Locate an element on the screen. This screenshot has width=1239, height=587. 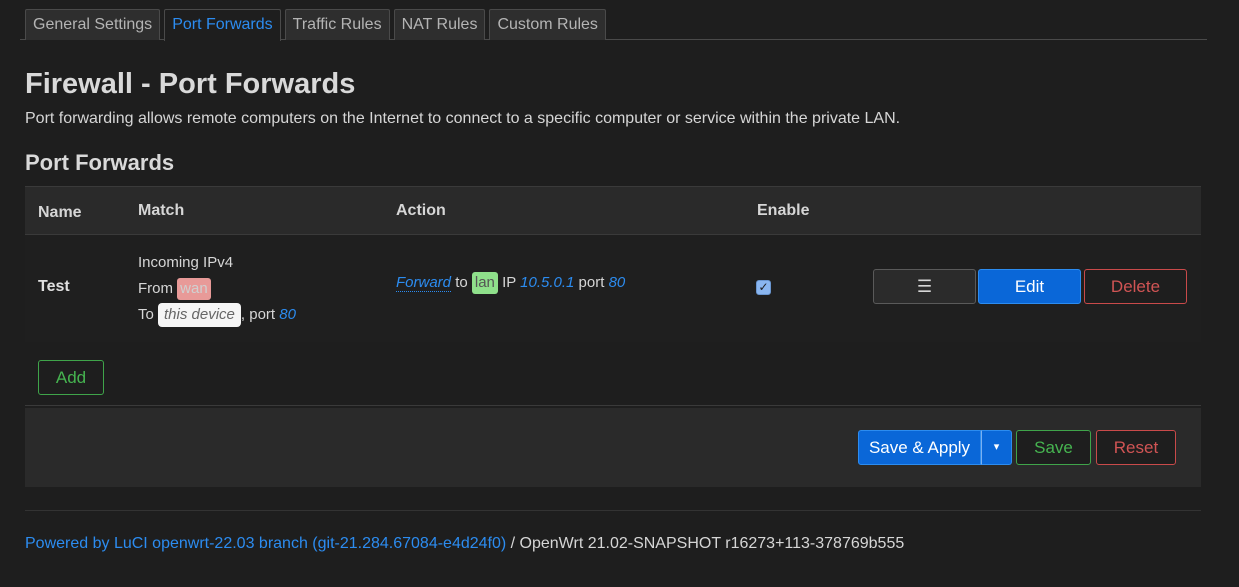
match-from-label: From is located at coordinates (155, 288).